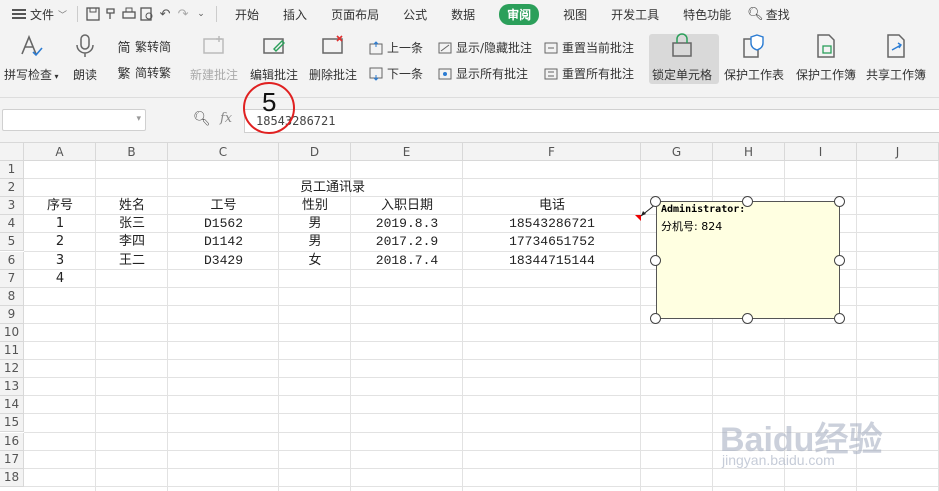 This screenshot has height=491, width=939. What do you see at coordinates (749, 152) in the screenshot?
I see `column-header-h: H` at bounding box center [749, 152].